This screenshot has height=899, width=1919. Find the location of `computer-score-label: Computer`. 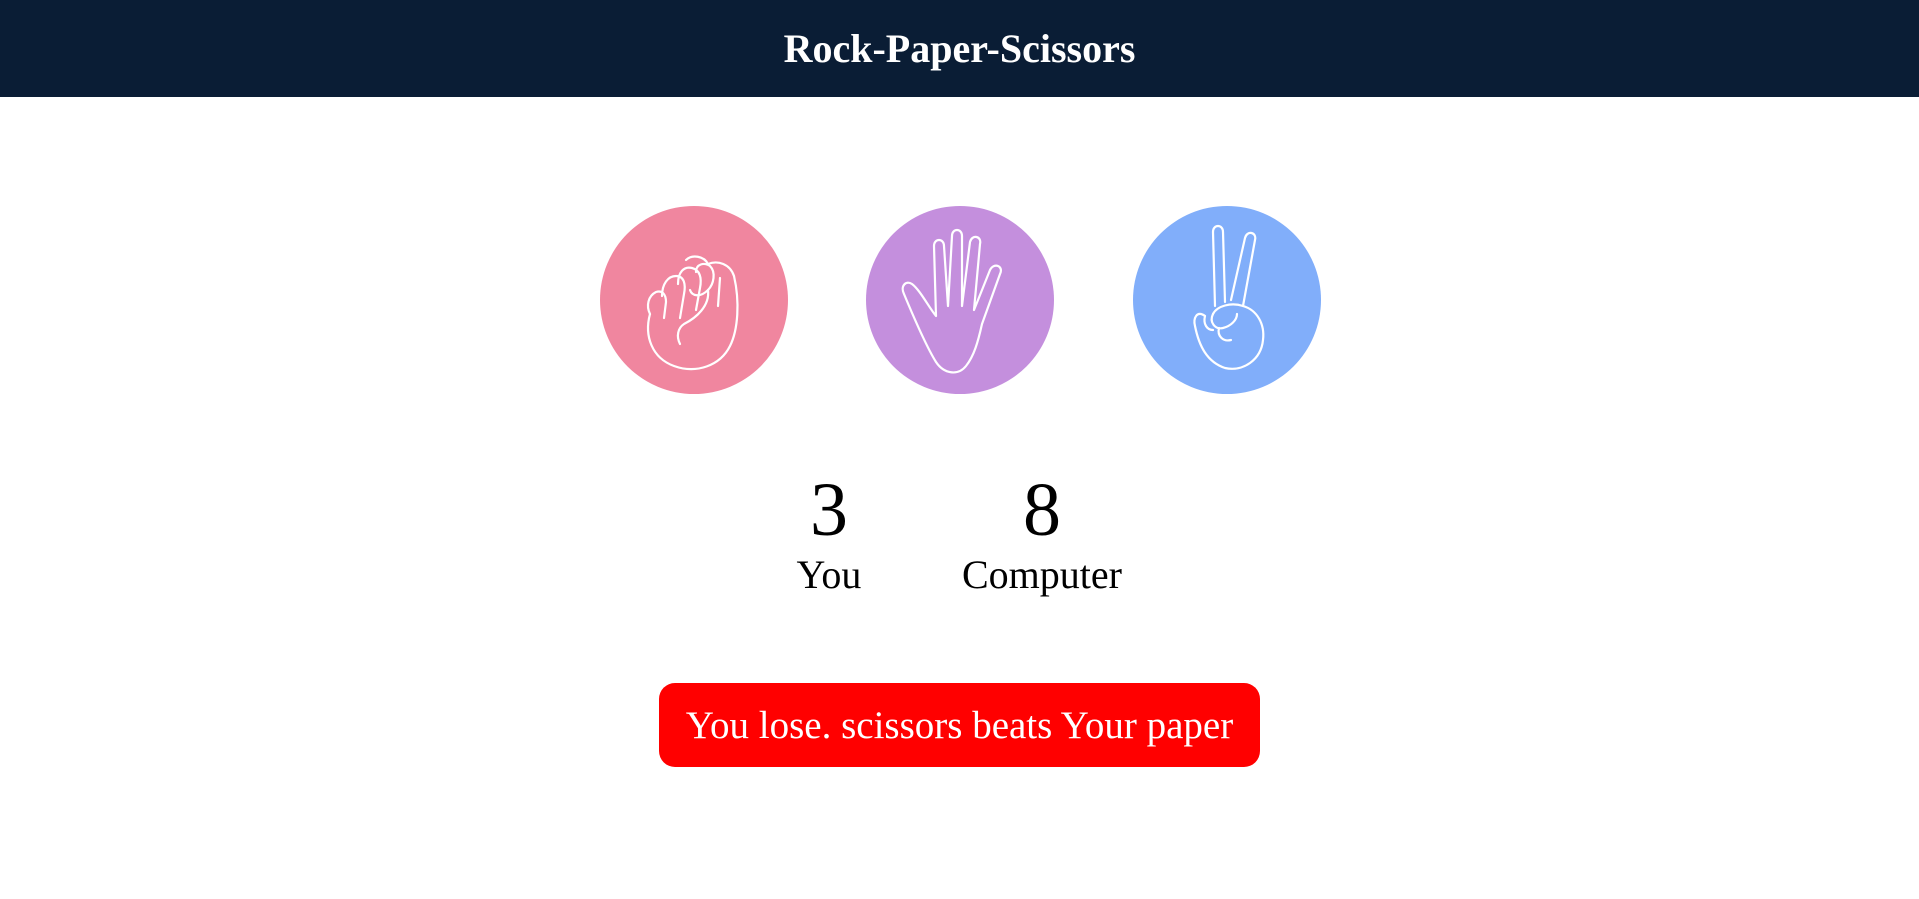

computer-score-label: Computer is located at coordinates (1042, 574).